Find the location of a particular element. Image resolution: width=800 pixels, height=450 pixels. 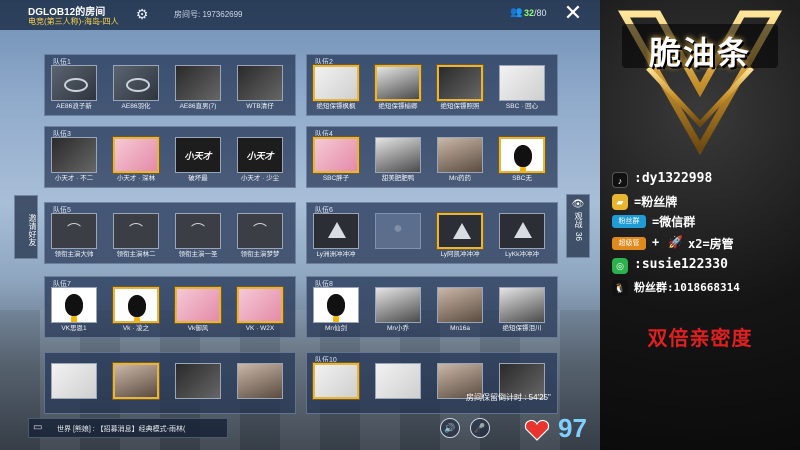

spectate-label: 观战 is located at coordinates (578, 220).